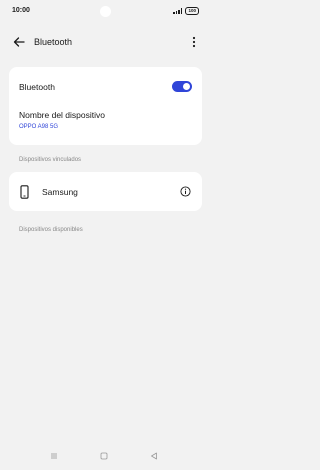 The height and width of the screenshot is (470, 320). What do you see at coordinates (37, 87) in the screenshot?
I see `bluetooth-label: Bluetooth` at bounding box center [37, 87].